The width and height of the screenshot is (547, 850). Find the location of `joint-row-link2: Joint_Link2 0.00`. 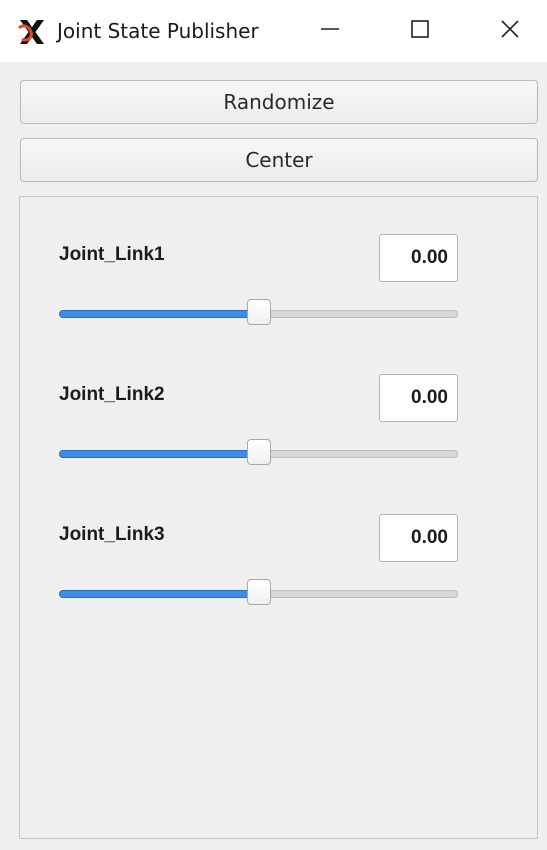

joint-row-link2: Joint_Link2 0.00 is located at coordinates (278, 401).